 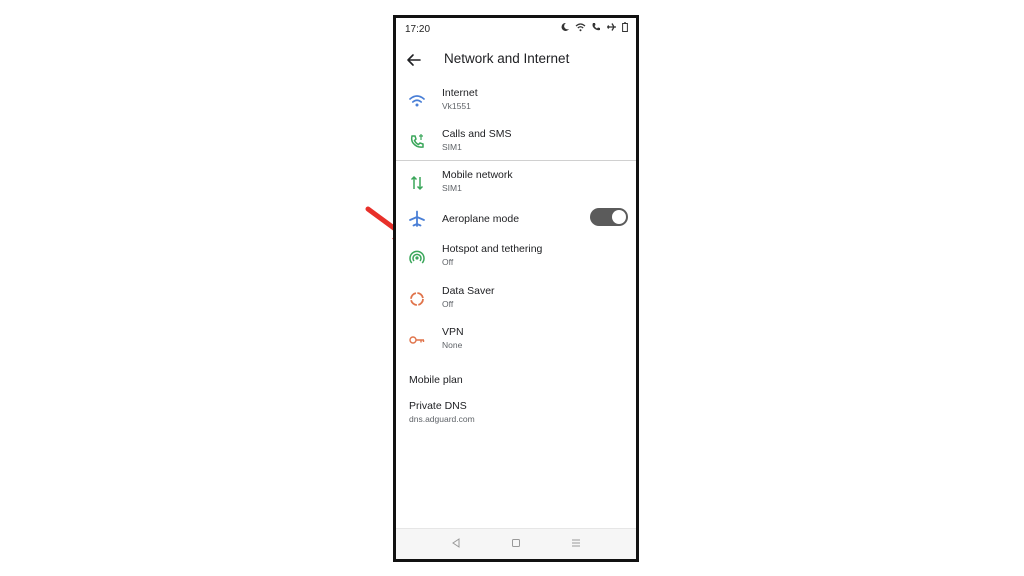 What do you see at coordinates (611, 27) in the screenshot?
I see `airplane-status-icon` at bounding box center [611, 27].